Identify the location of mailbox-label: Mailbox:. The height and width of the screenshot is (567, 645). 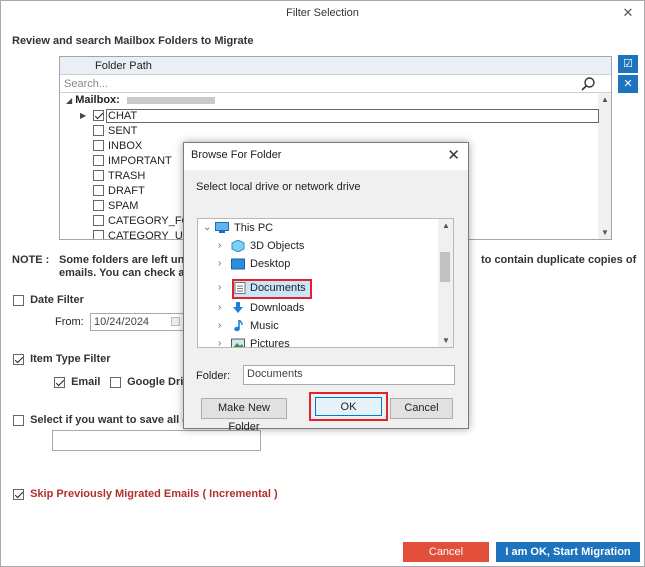
(97, 100).